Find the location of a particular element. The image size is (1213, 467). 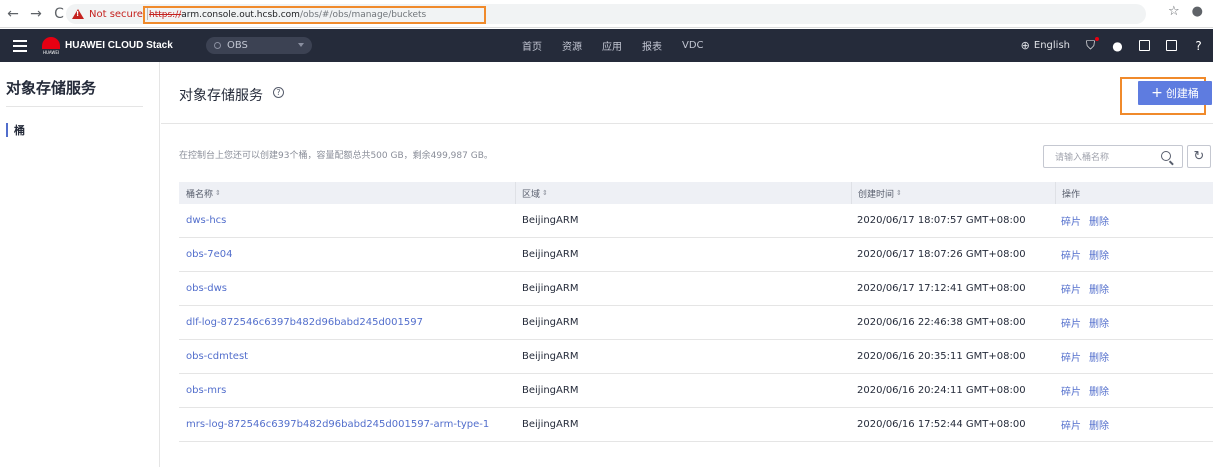

url-host: arm.console.out.hcsb.com is located at coordinates (240, 15).